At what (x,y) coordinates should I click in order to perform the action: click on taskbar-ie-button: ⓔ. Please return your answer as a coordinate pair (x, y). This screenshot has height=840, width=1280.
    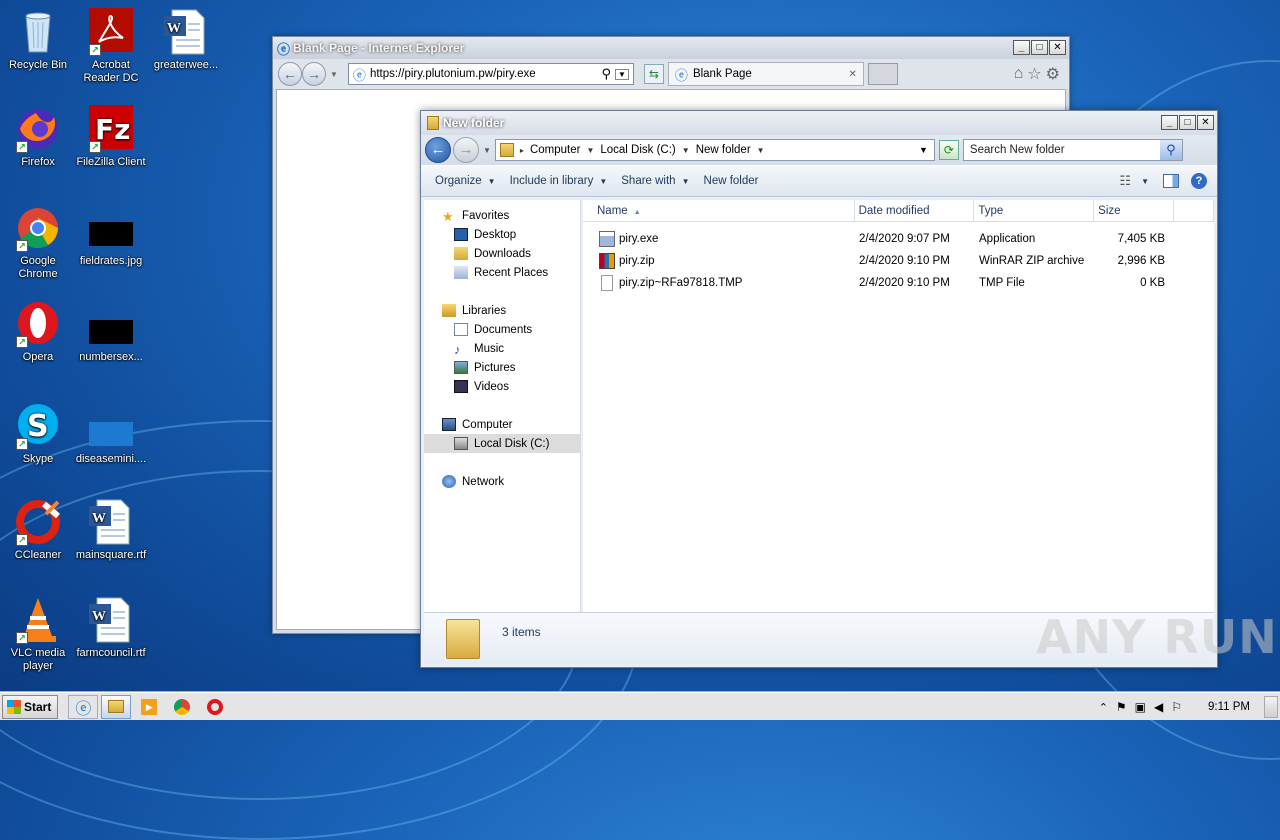
    Looking at the image, I should click on (83, 706).